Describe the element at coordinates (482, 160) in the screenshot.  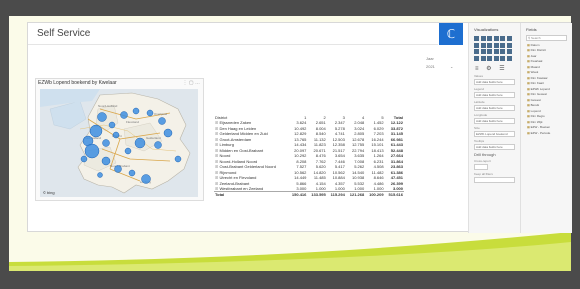
I see `cross-report-label: Cross-report` at that location.